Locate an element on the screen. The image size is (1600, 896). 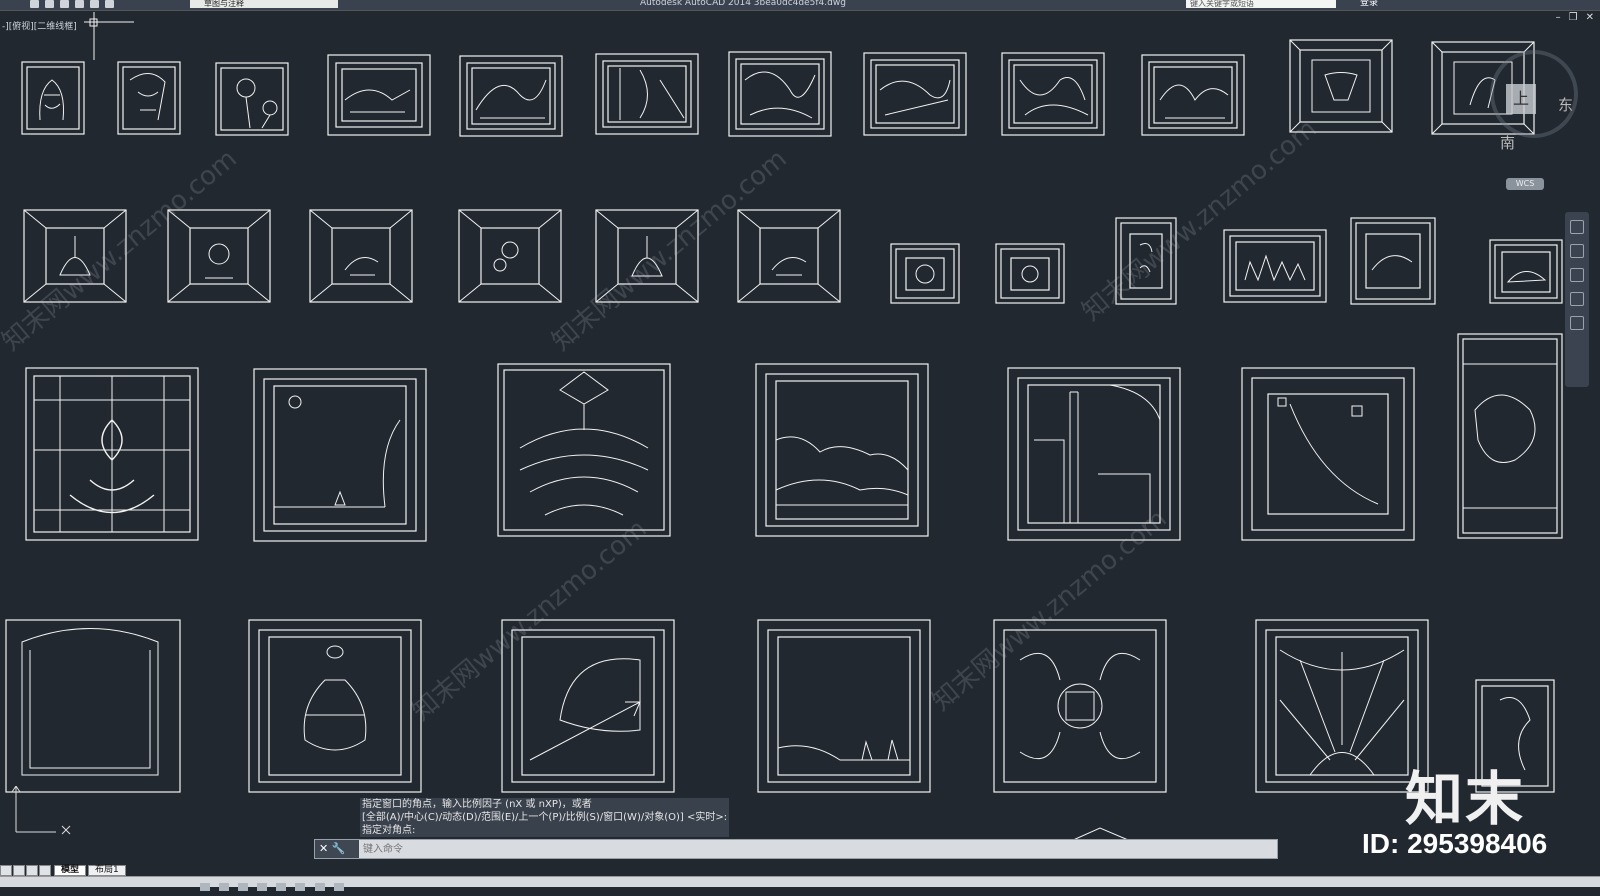
view-cube-top-face: 上 is located at coordinates (1521, 99).